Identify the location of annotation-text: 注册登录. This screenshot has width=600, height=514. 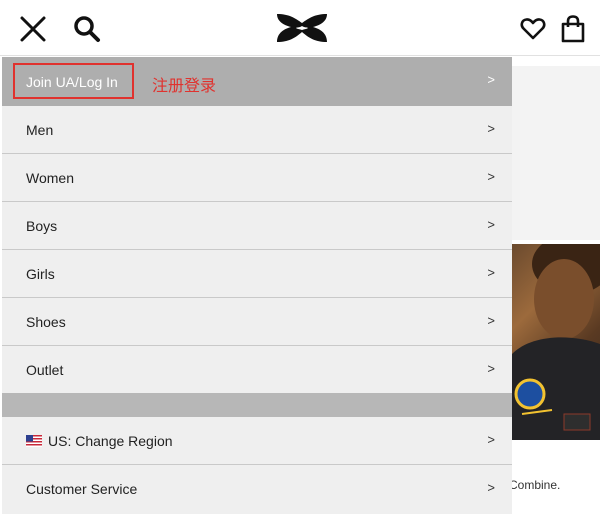
(184, 86).